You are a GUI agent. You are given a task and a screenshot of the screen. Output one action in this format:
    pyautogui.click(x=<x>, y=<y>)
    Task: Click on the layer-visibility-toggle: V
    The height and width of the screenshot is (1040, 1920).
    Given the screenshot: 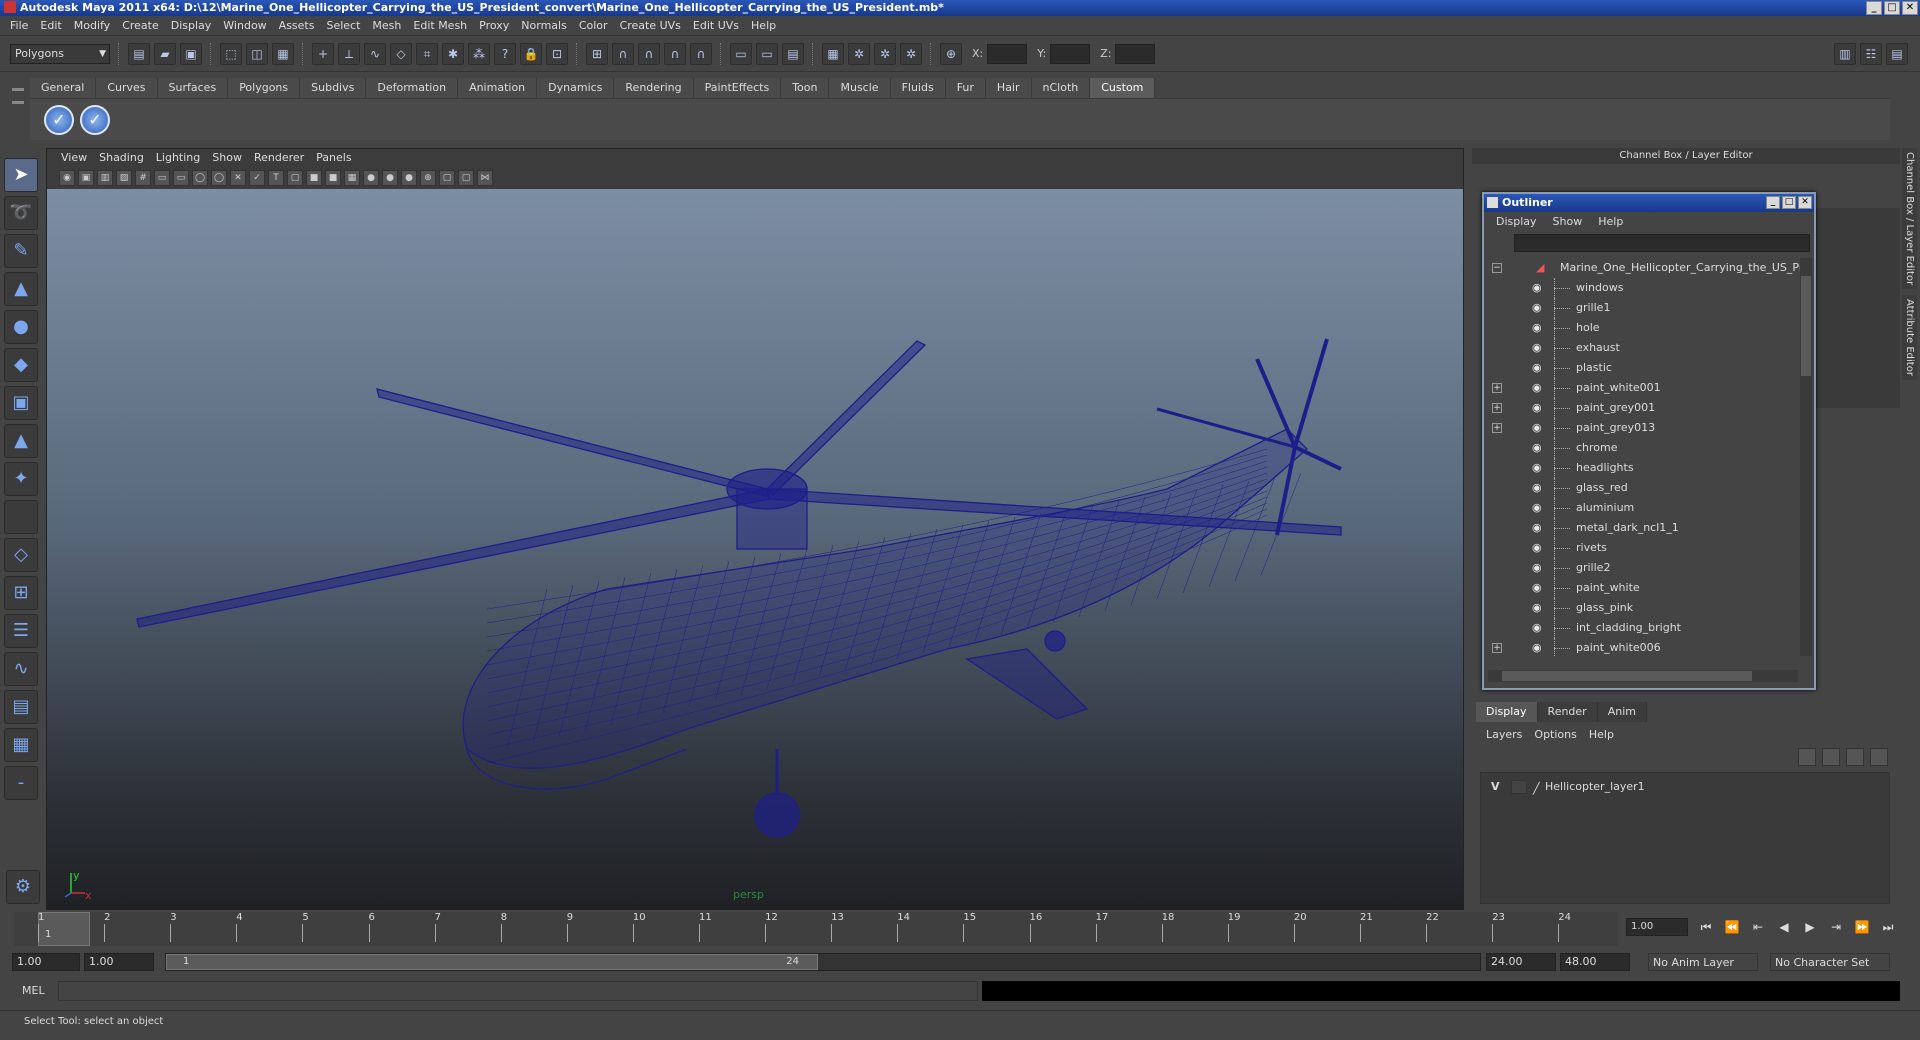 What is the action you would take?
    pyautogui.click(x=1495, y=787)
    